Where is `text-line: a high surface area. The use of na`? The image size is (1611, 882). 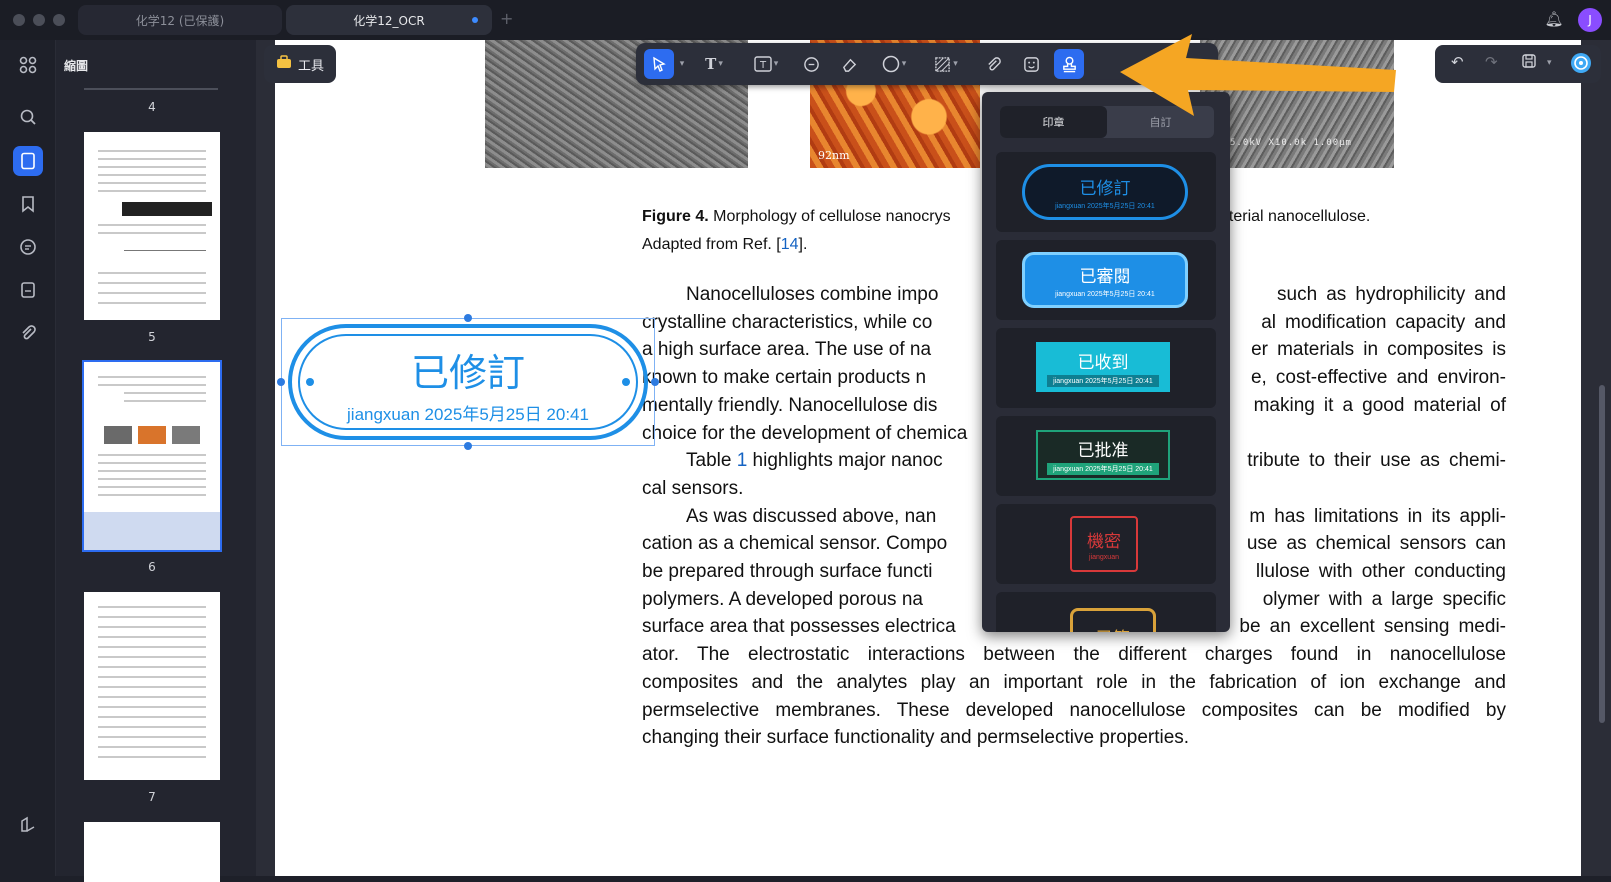 text-line: a high surface area. The use of na is located at coordinates (787, 350).